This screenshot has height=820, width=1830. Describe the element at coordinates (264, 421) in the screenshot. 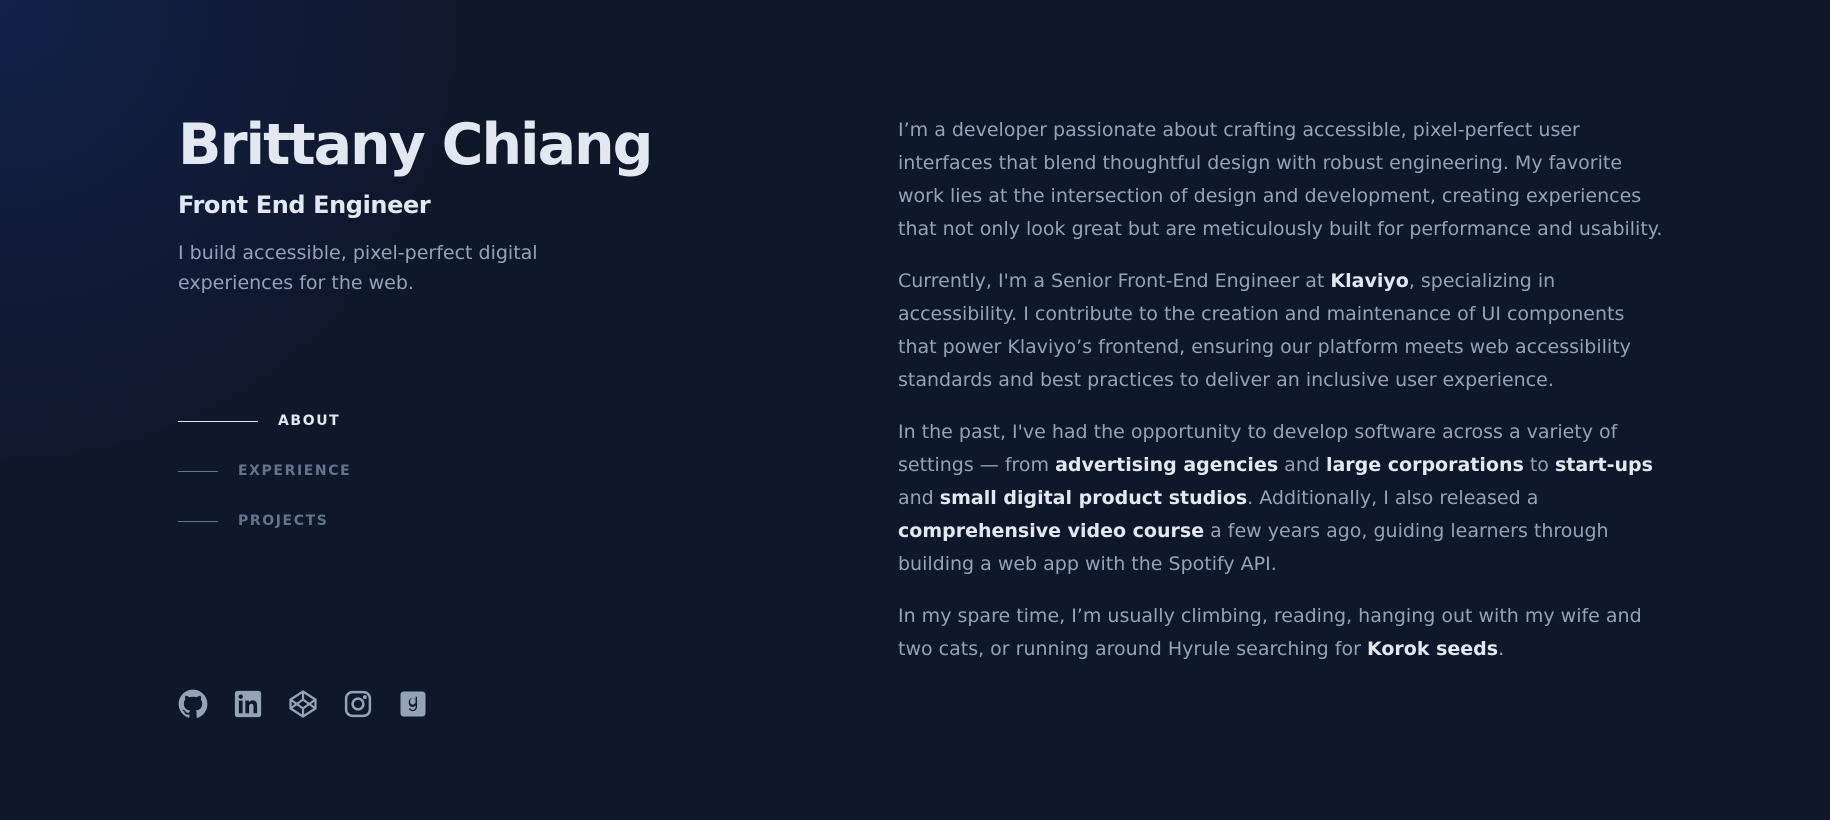

I see `nav-item-about: ABOUT` at that location.